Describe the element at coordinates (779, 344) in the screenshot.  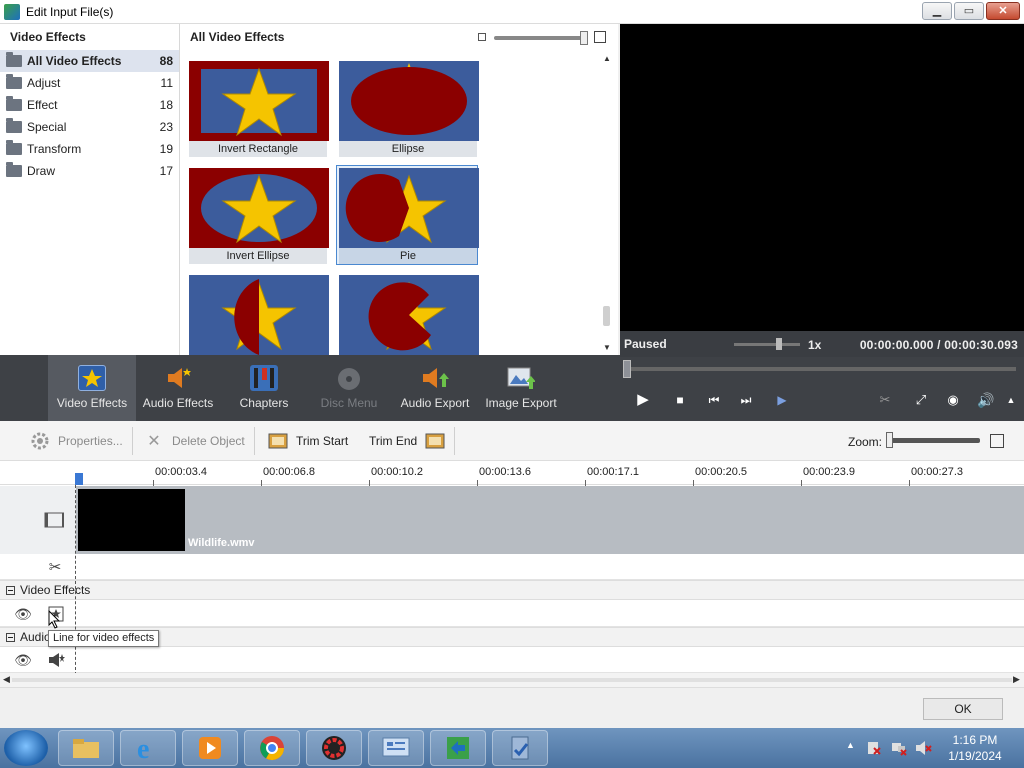
I see `speed-slider-thumb` at that location.